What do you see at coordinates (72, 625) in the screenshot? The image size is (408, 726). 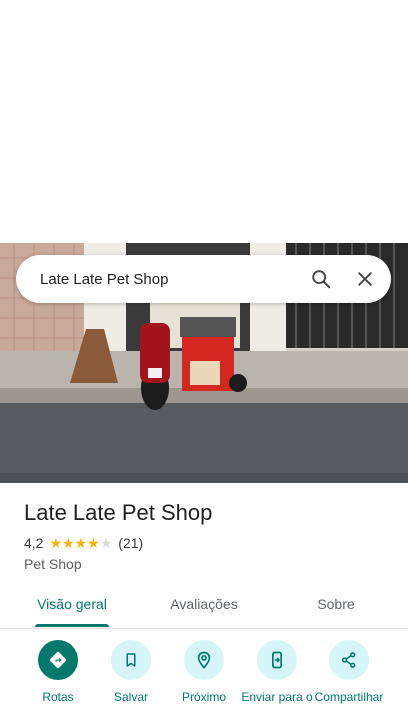 I see `active-tab-indicator` at bounding box center [72, 625].